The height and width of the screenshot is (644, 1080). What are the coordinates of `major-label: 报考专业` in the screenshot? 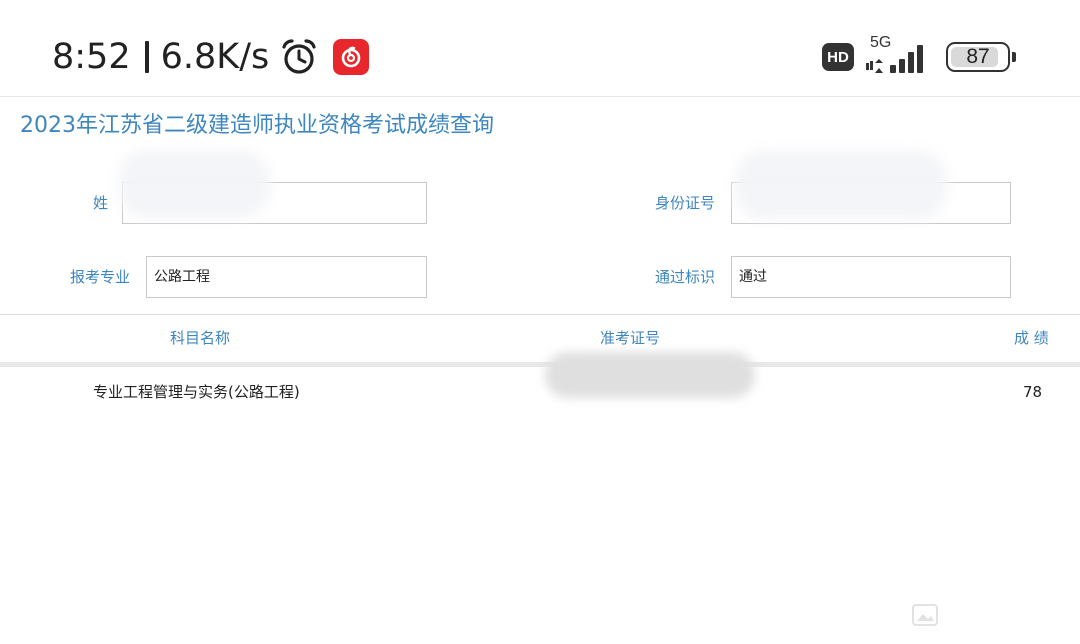 It's located at (100, 277).